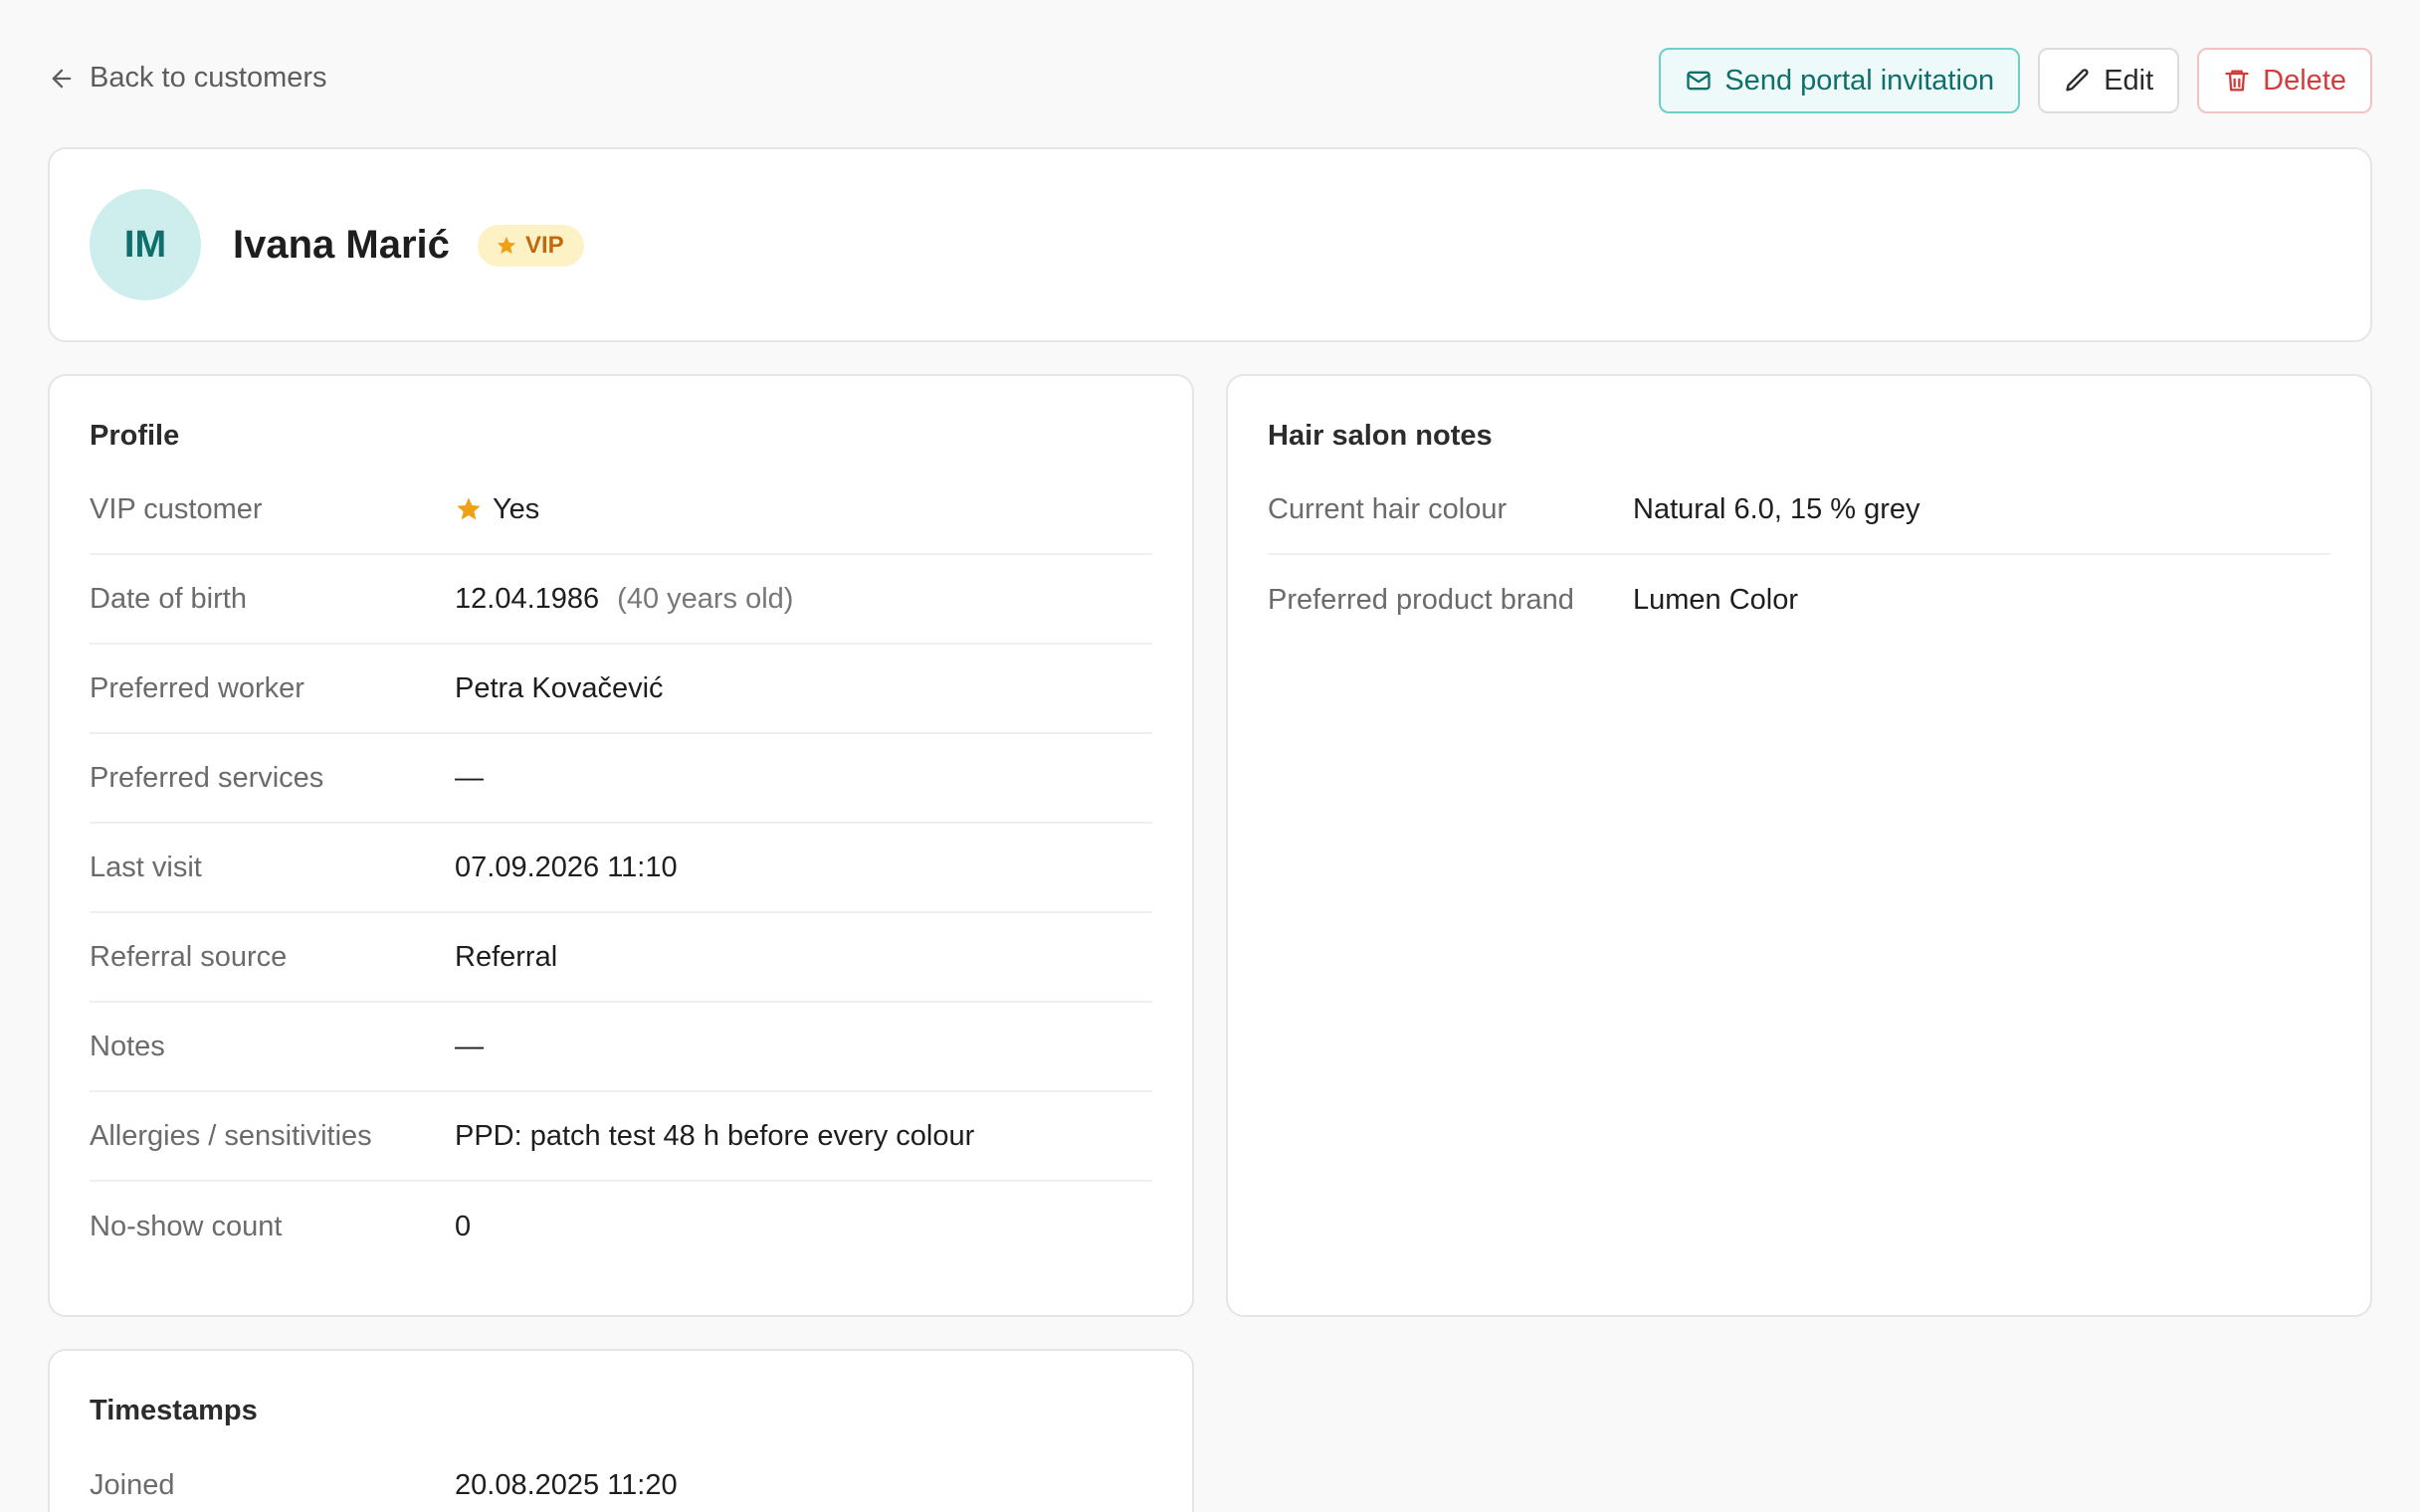 This screenshot has height=1512, width=2420. I want to click on delete-label: Delete, so click(2304, 80).